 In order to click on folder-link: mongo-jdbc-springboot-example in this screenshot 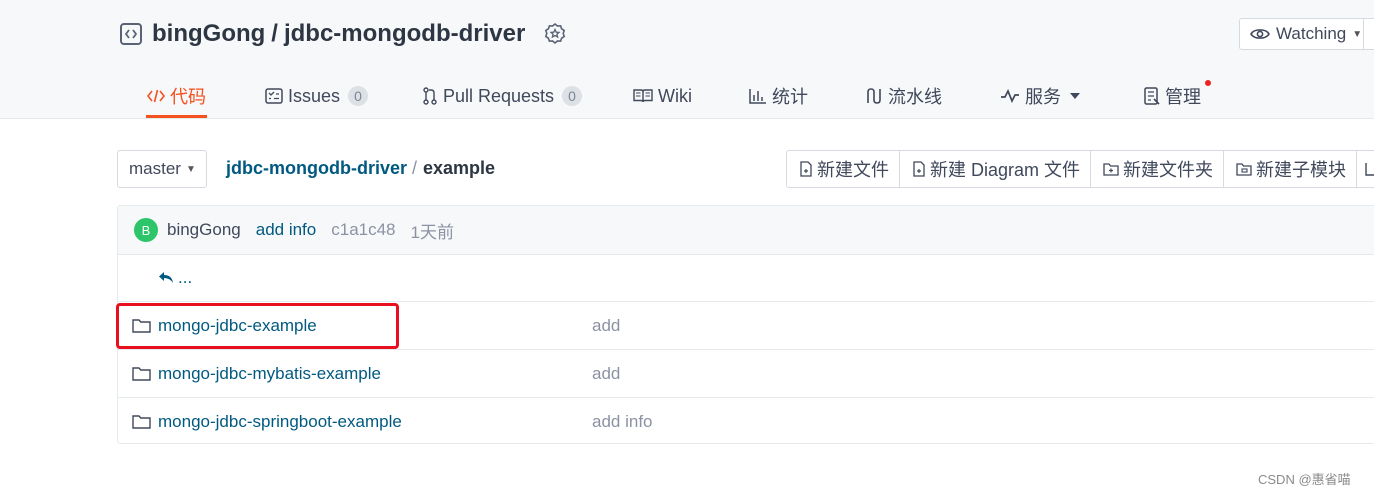, I will do `click(267, 422)`.